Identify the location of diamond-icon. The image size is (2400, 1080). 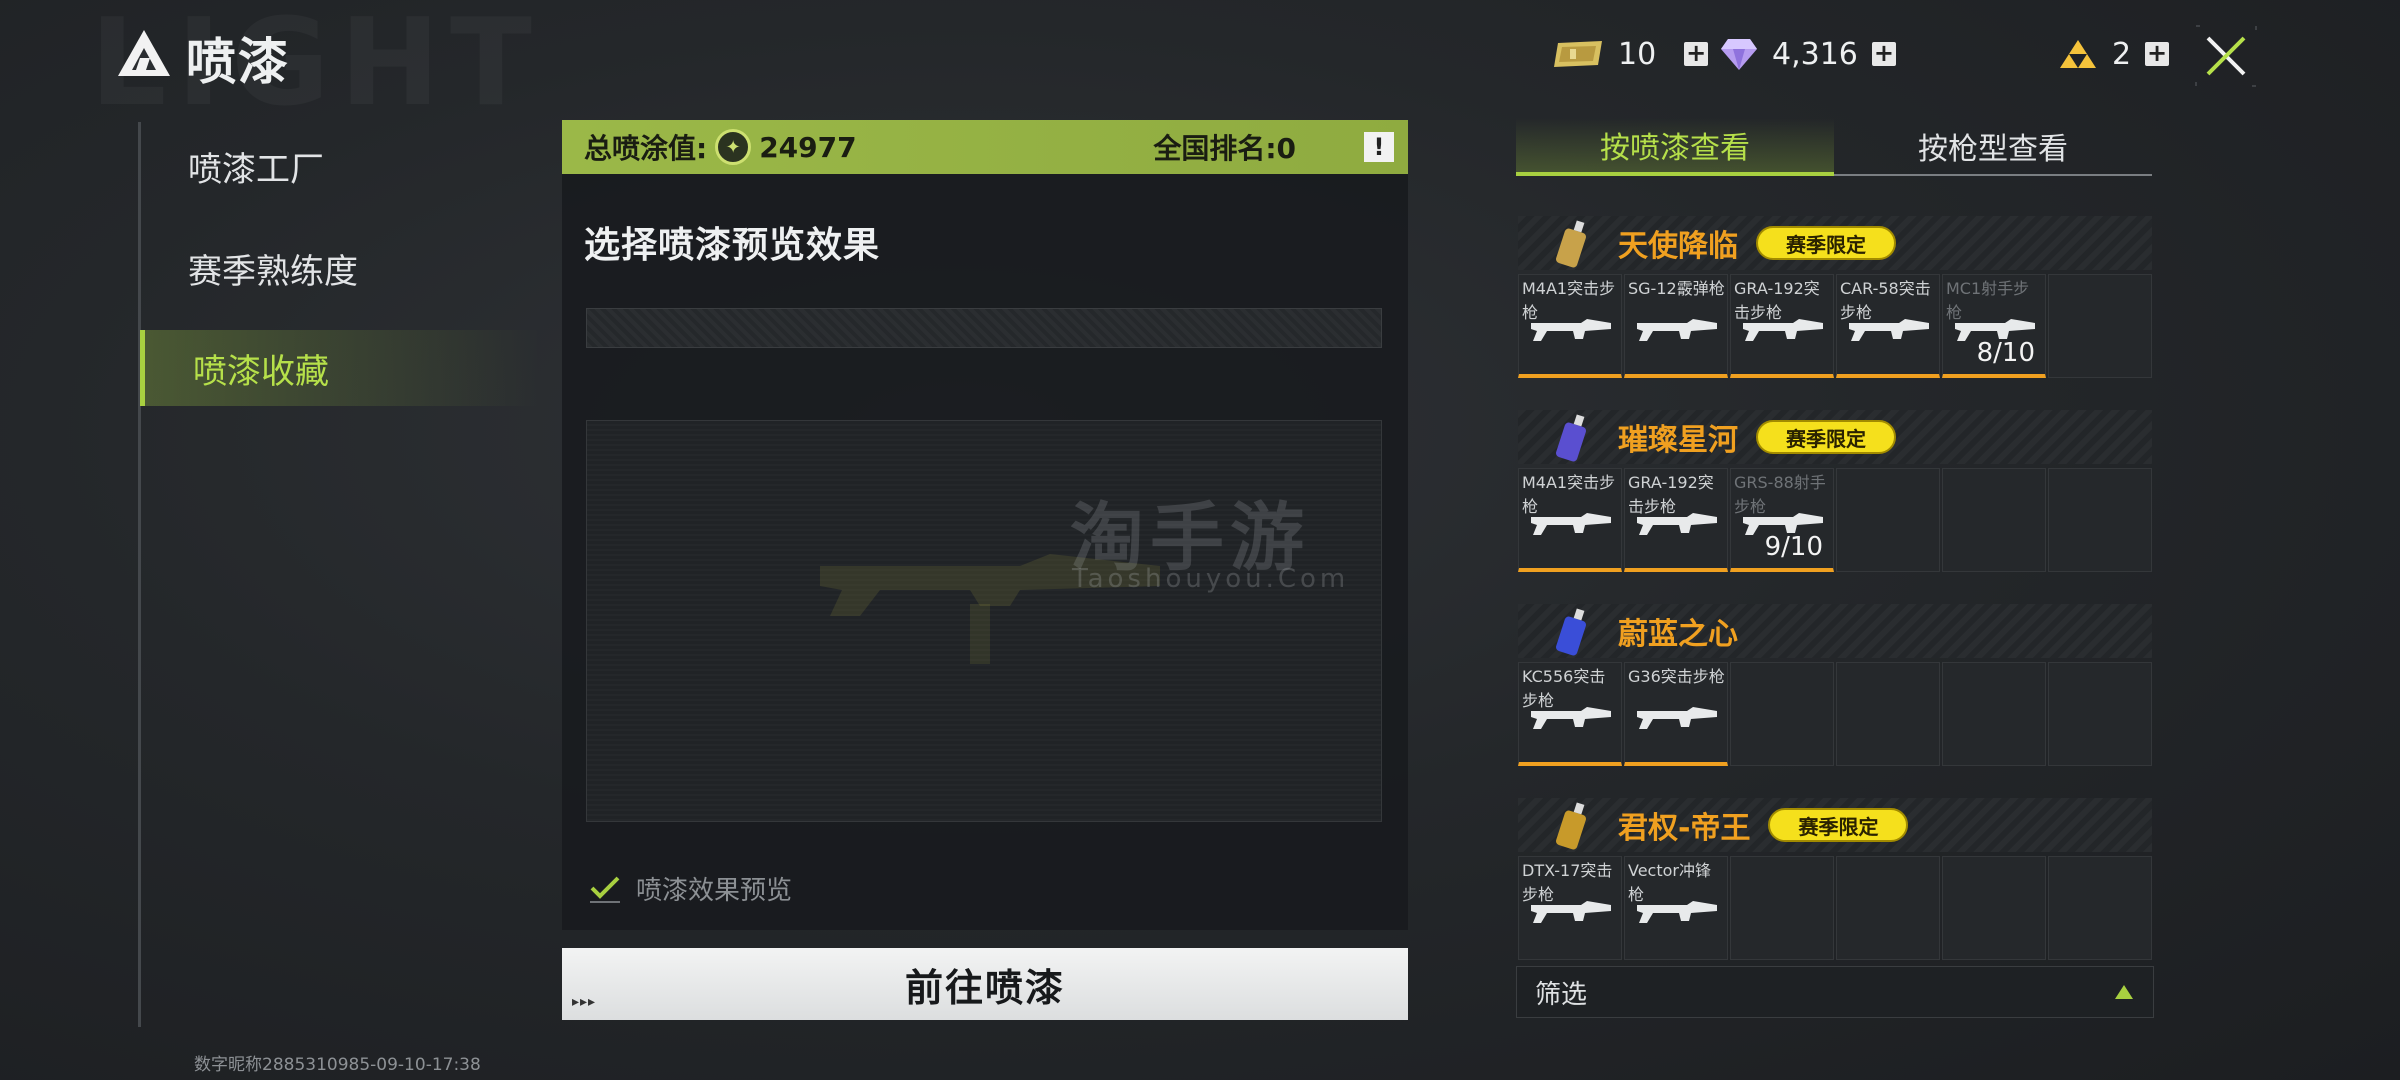
(1739, 54).